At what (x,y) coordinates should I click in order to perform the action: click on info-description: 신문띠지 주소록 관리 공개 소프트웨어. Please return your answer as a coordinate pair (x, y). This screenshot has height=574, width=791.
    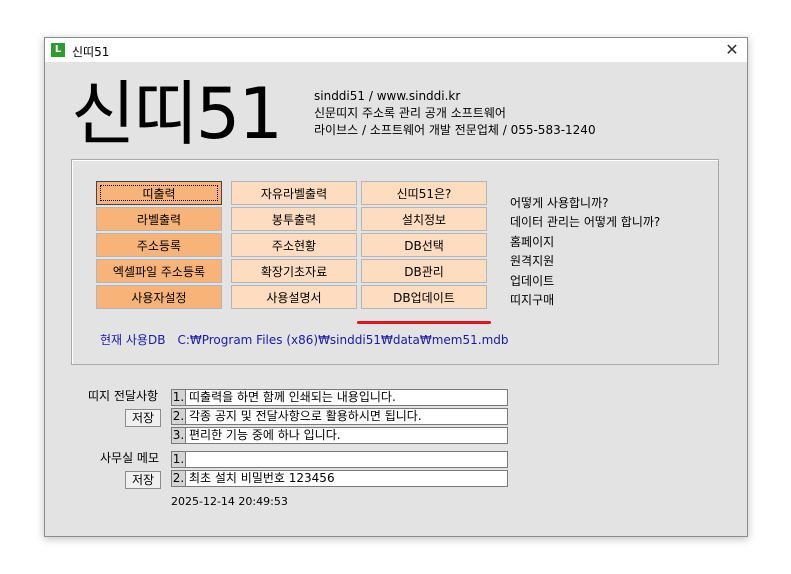
    Looking at the image, I should click on (410, 113).